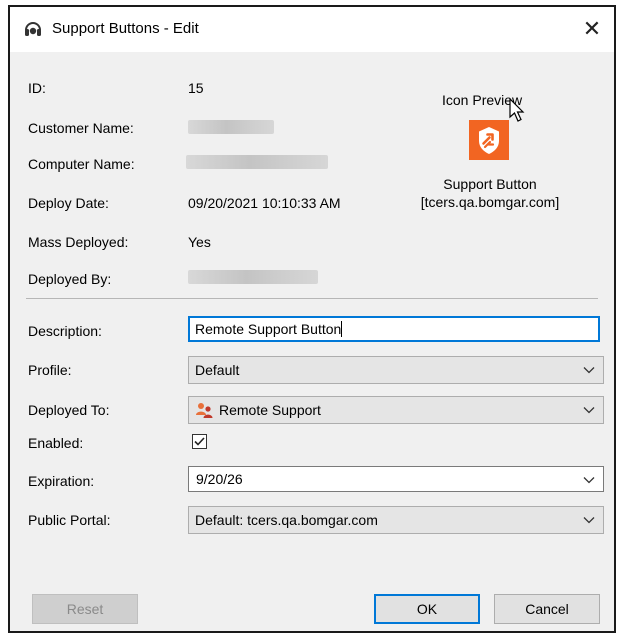 This screenshot has height=638, width=622. I want to click on id-label: ID:, so click(37, 88).